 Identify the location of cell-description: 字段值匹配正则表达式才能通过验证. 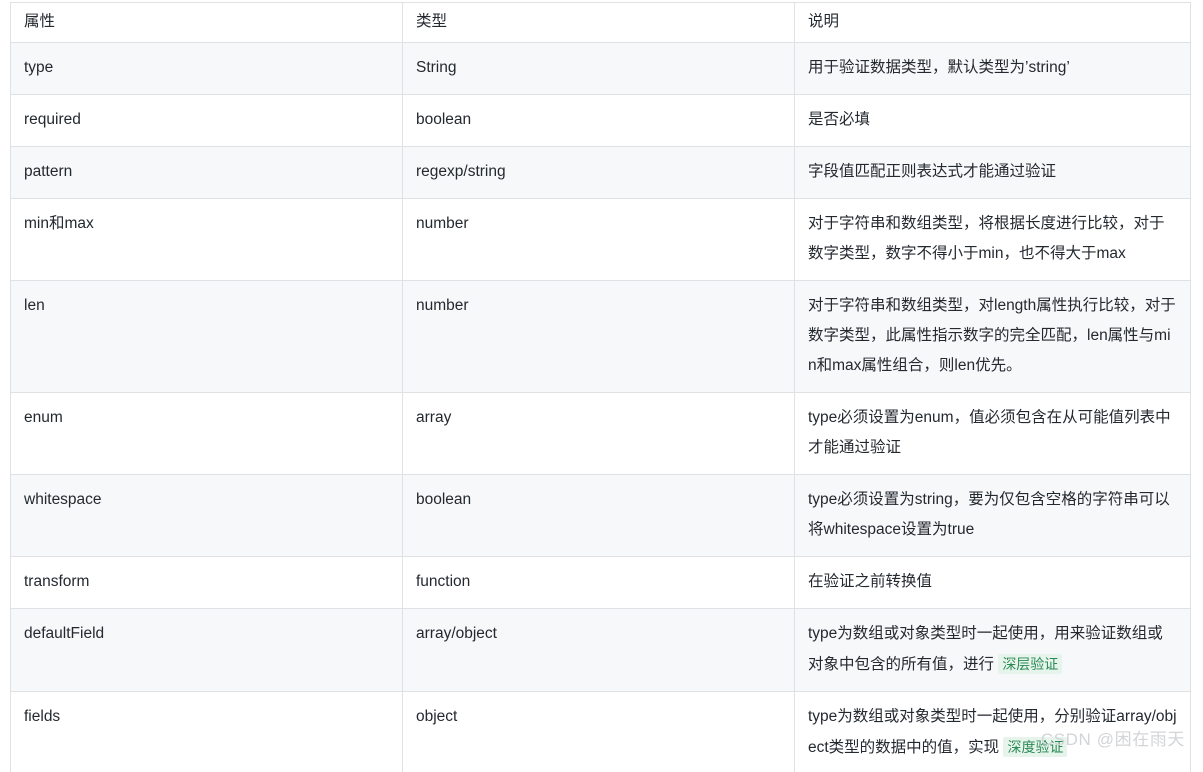
(992, 172).